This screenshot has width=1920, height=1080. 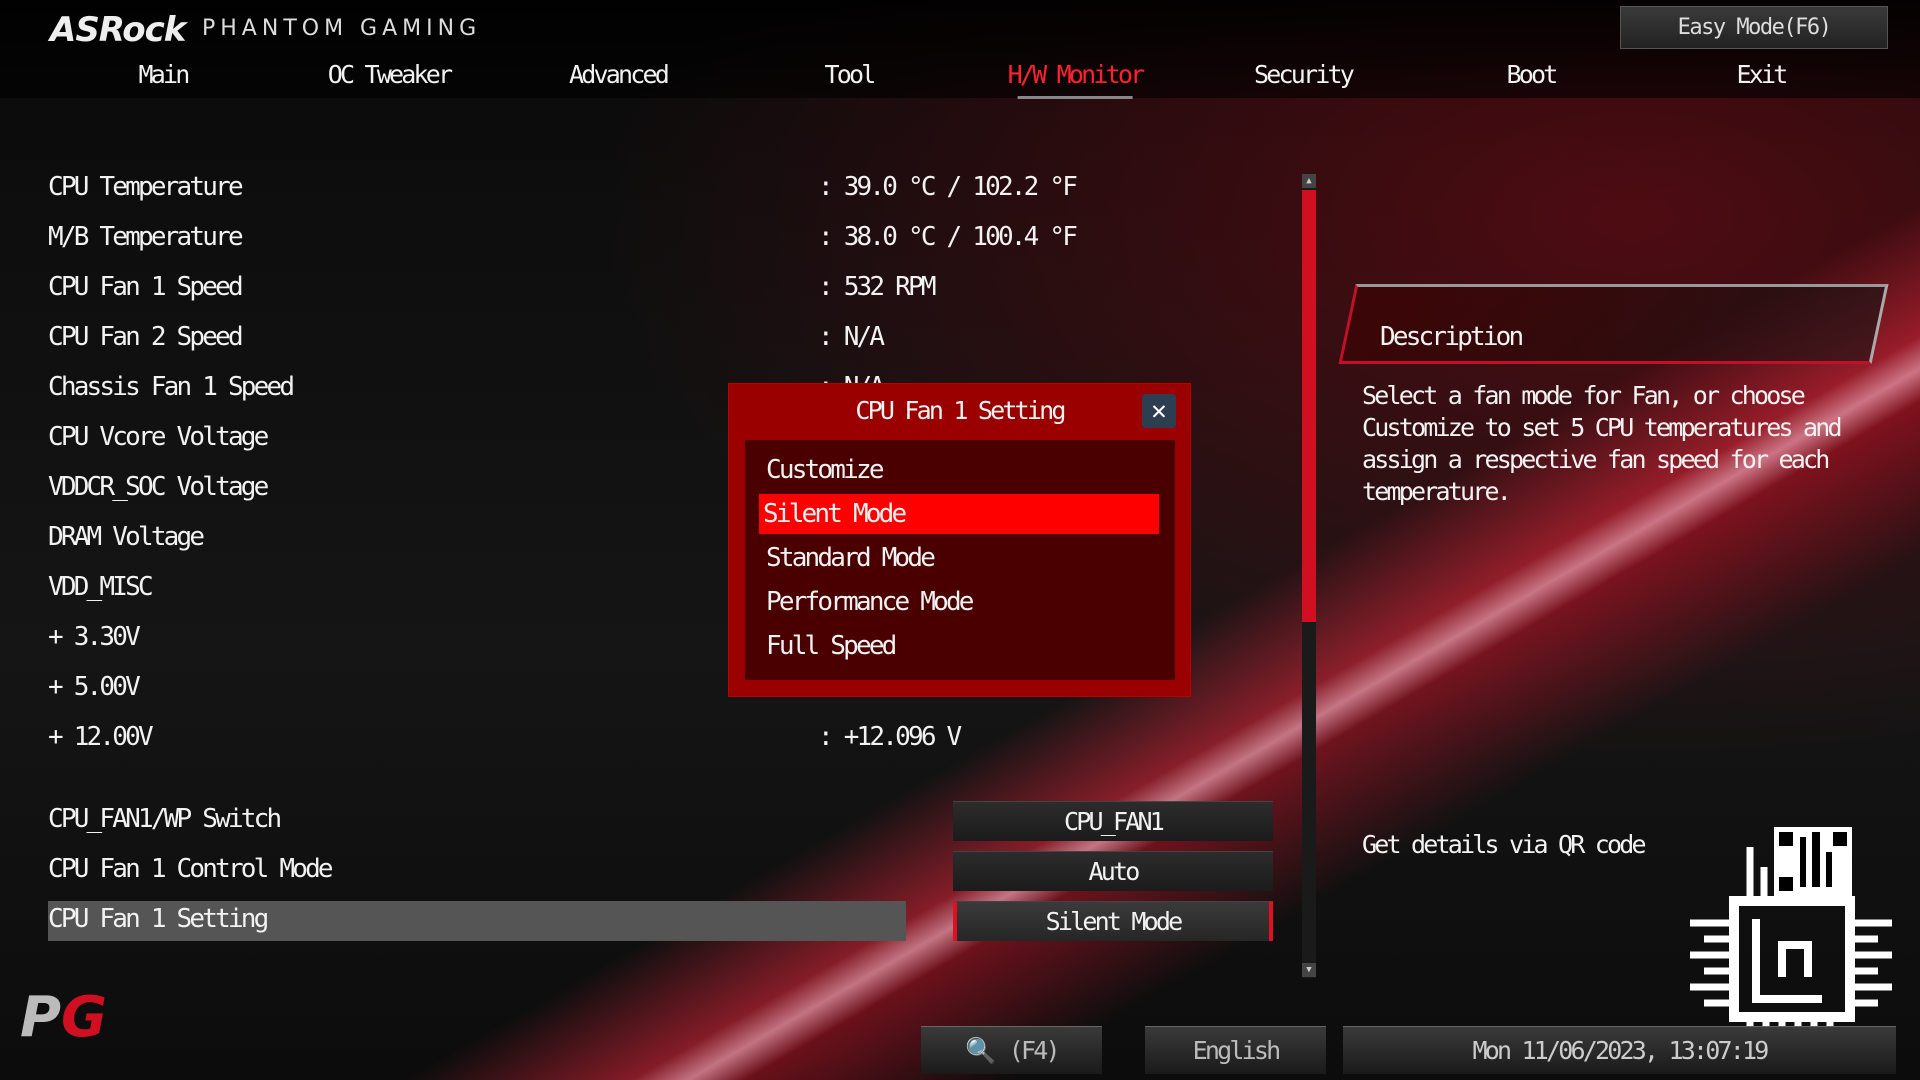 What do you see at coordinates (1309, 970) in the screenshot?
I see `scroll-down-icon: ▼` at bounding box center [1309, 970].